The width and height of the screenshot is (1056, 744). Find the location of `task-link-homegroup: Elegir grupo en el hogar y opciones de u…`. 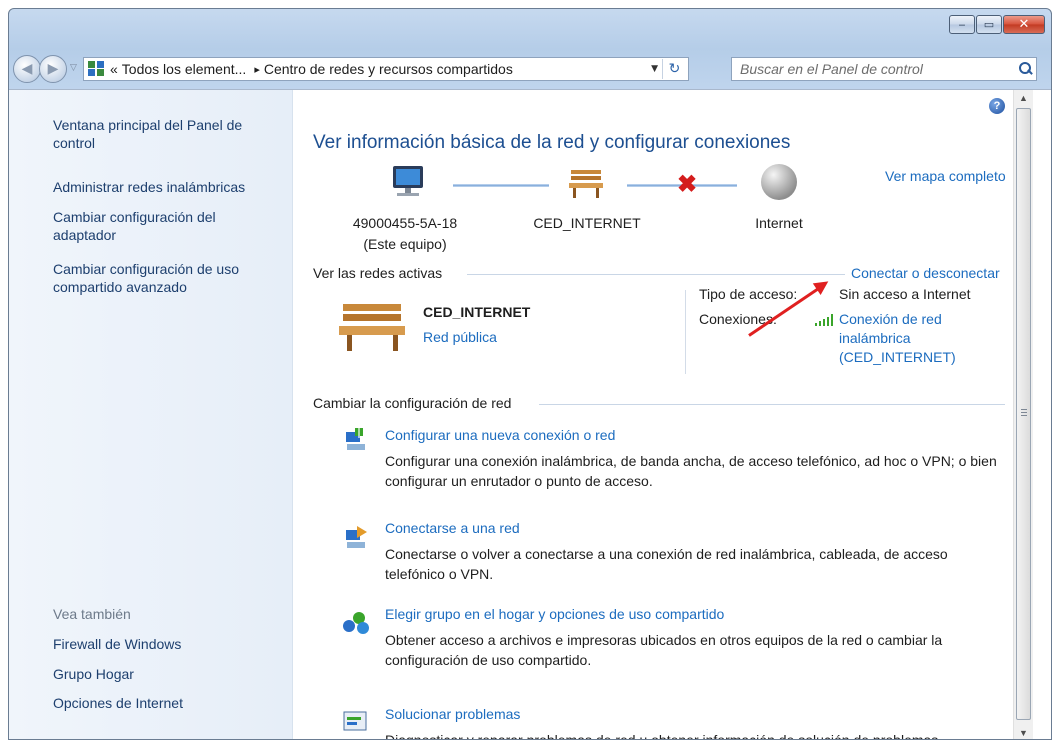

task-link-homegroup: Elegir grupo en el hogar y opciones de u… is located at coordinates (554, 614).